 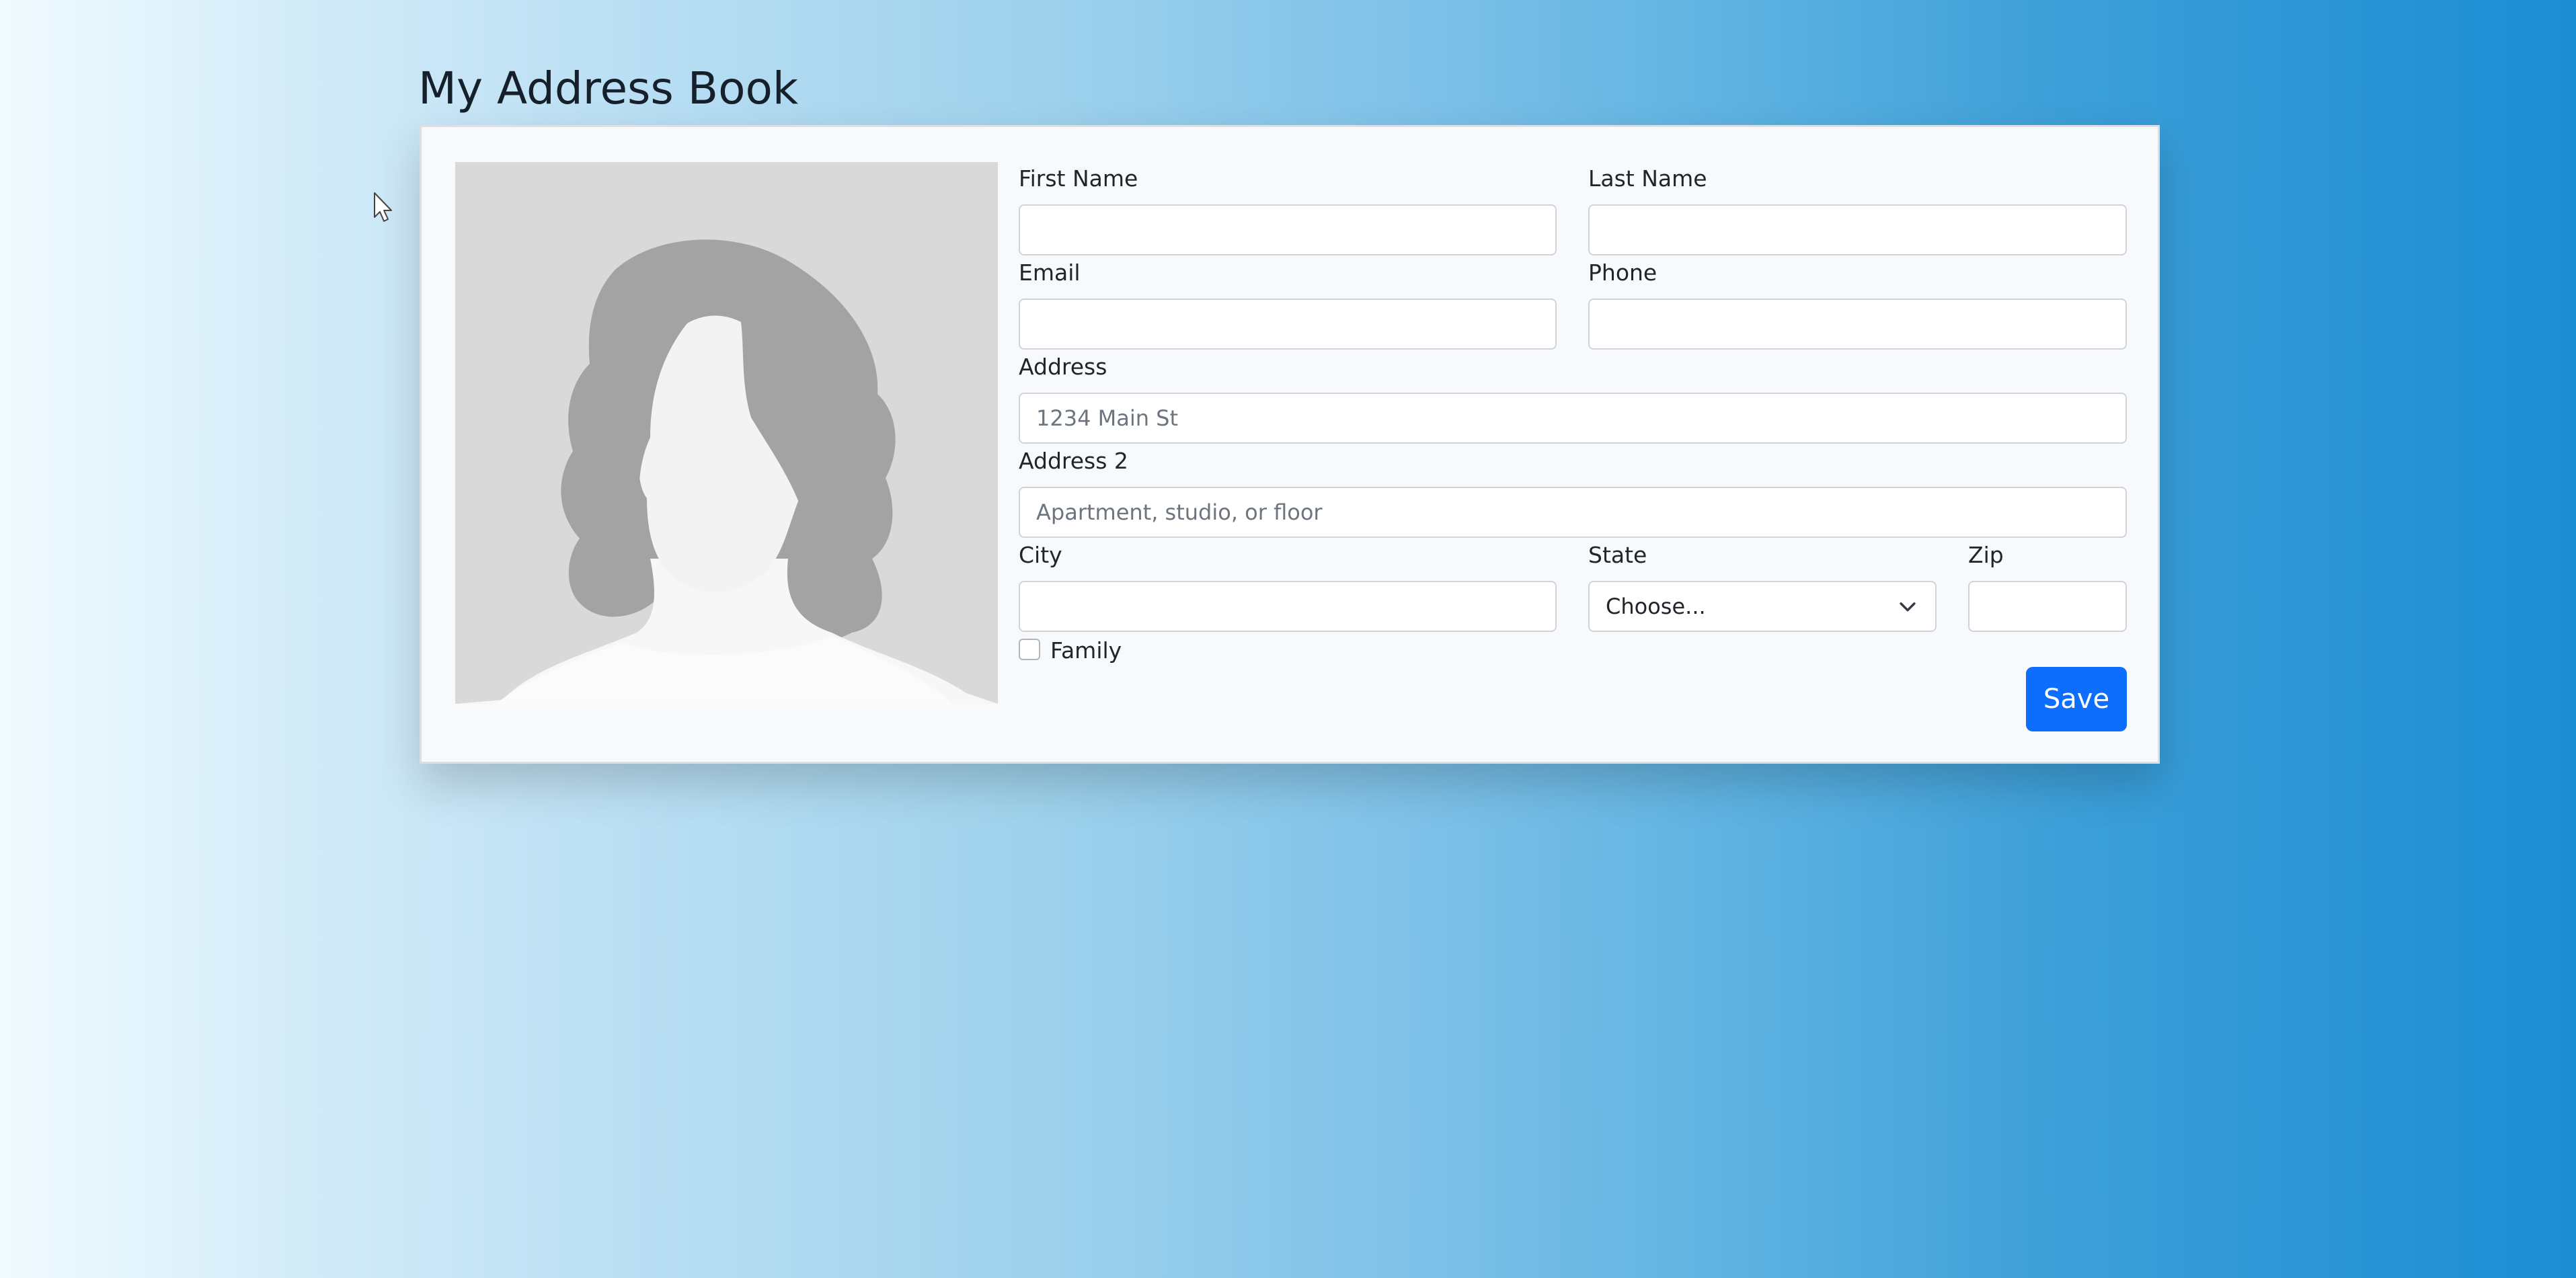 What do you see at coordinates (1050, 272) in the screenshot?
I see `email-label: Email` at bounding box center [1050, 272].